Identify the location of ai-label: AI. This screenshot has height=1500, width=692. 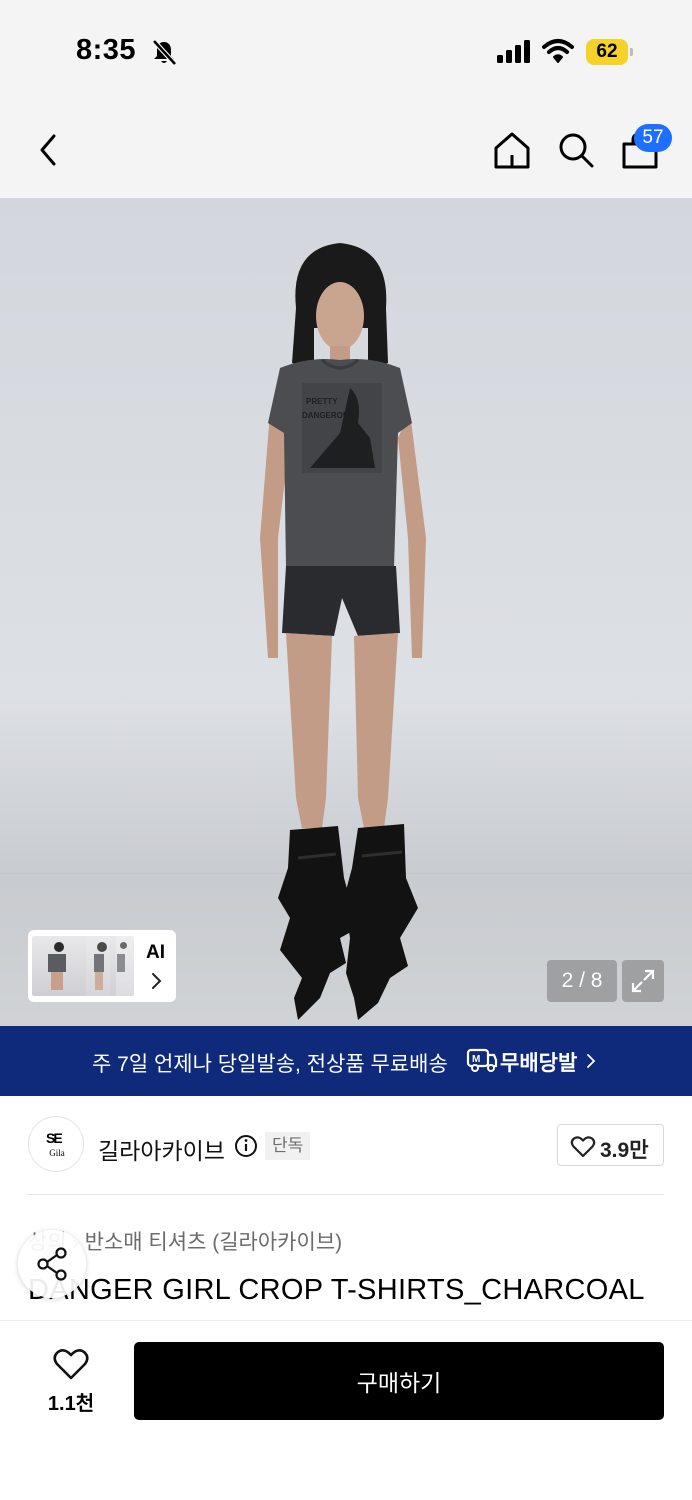
(155, 952).